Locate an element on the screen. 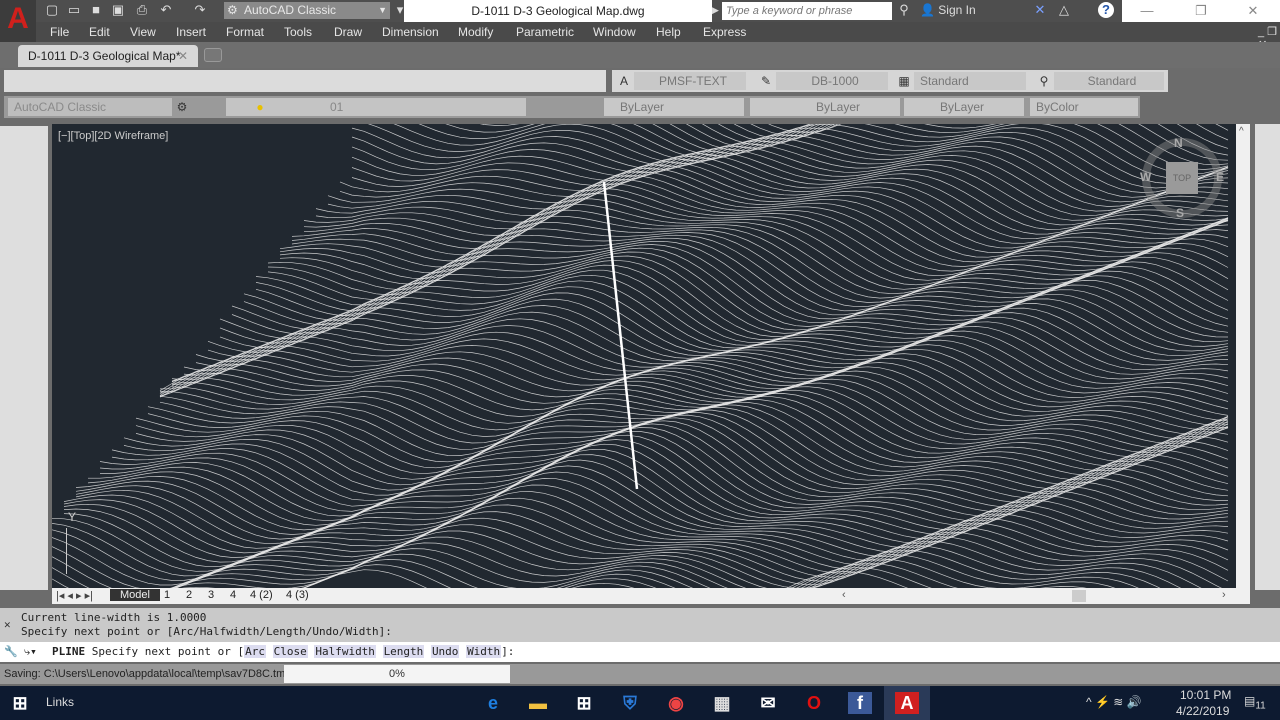 The image size is (1280, 720). help-icon: ? is located at coordinates (1106, 10).